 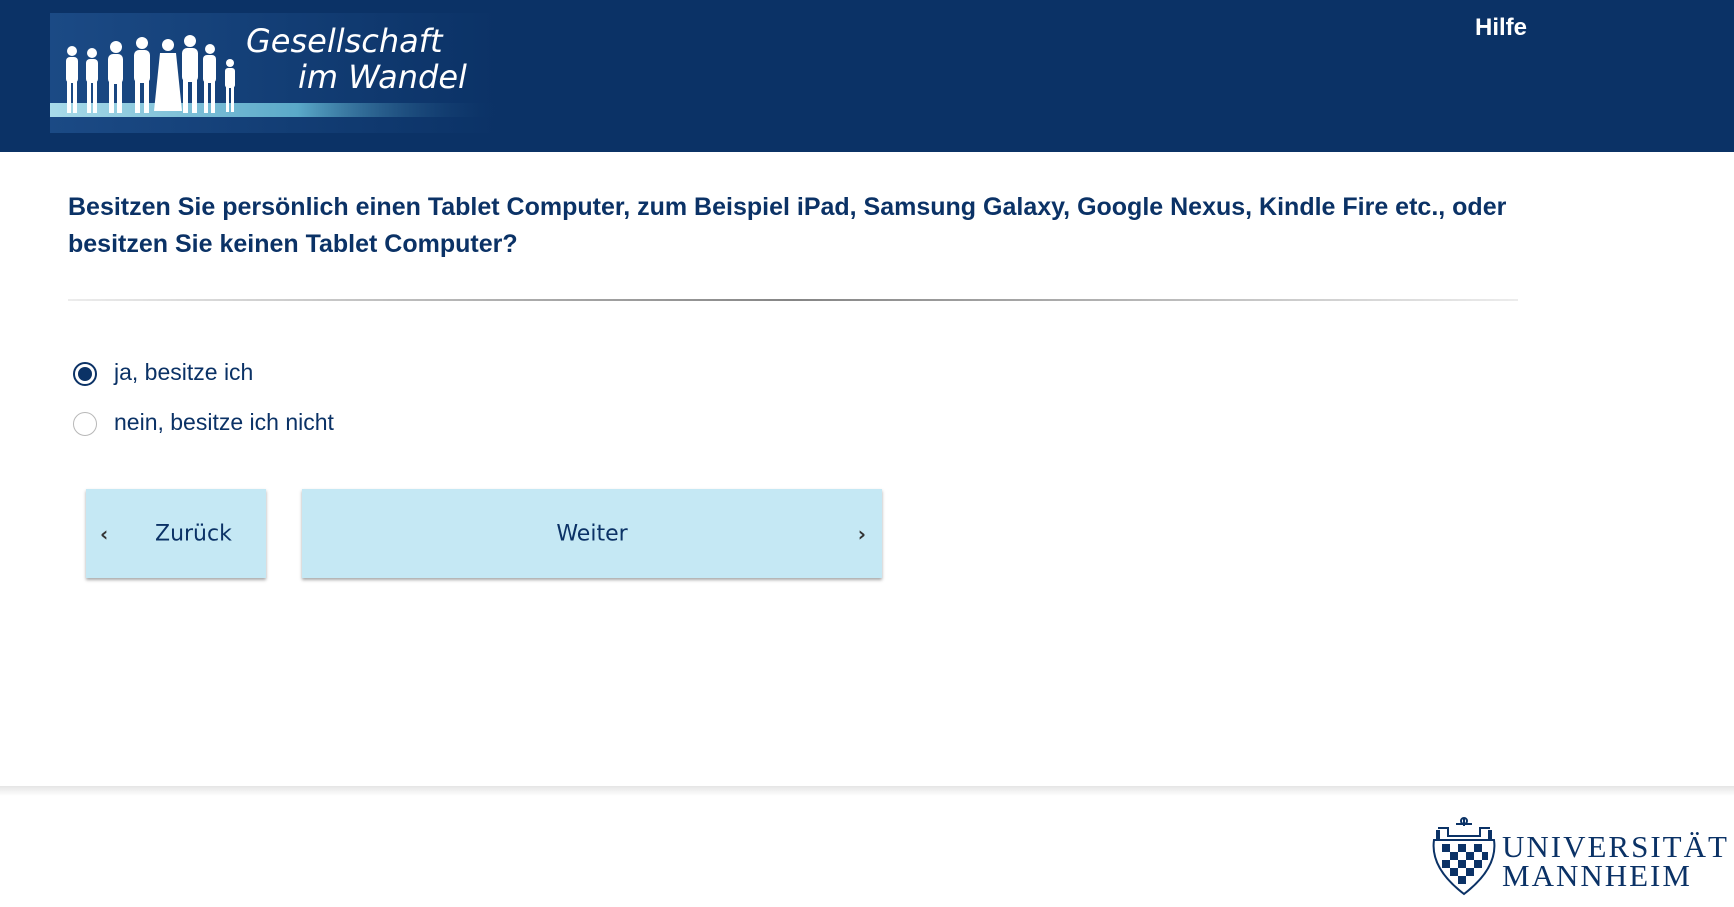 What do you see at coordinates (85, 374) in the screenshot?
I see `radio-yes` at bounding box center [85, 374].